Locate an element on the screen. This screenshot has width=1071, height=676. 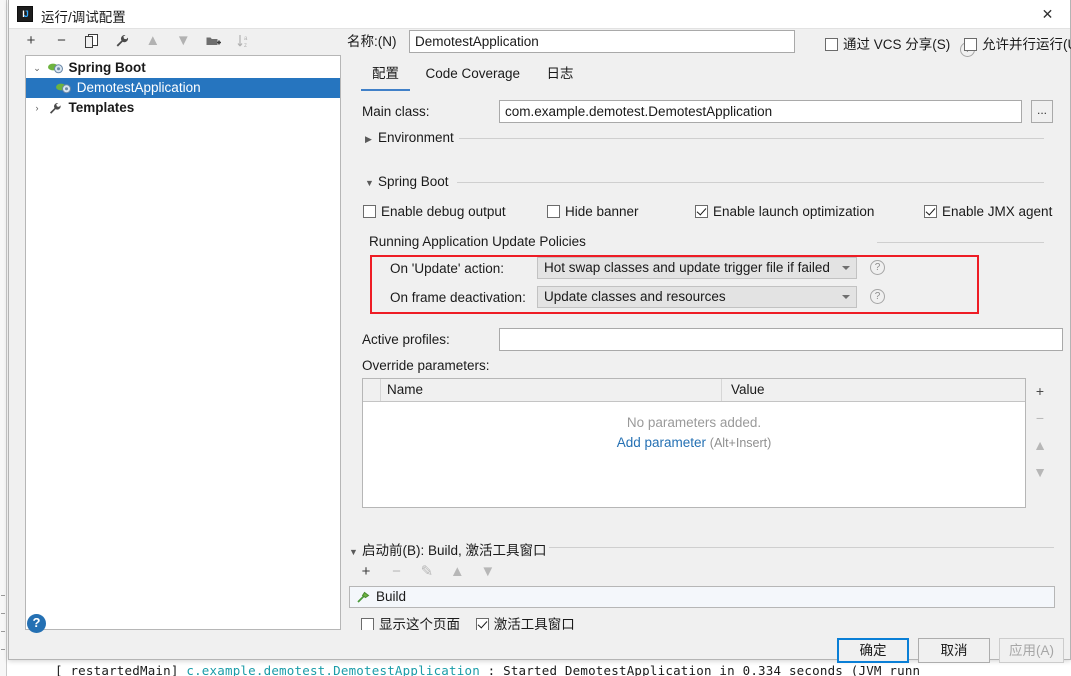
main-class-input: com.example.demotest.DemotestApplication is located at coordinates (760, 111).